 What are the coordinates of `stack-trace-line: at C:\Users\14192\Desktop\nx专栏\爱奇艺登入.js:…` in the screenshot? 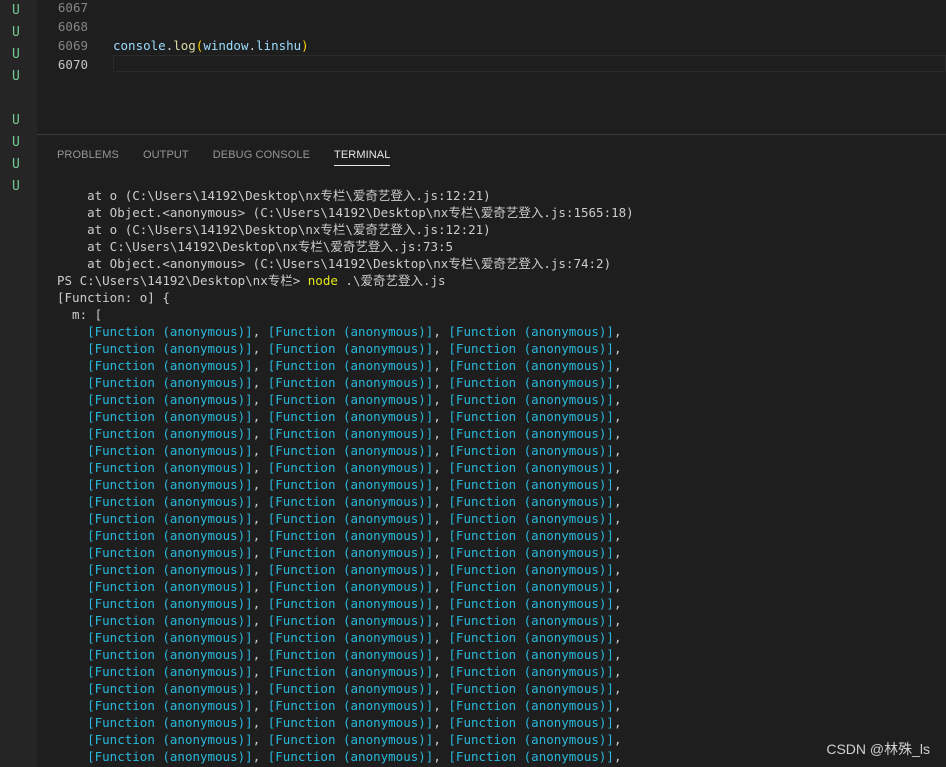 It's located at (255, 246).